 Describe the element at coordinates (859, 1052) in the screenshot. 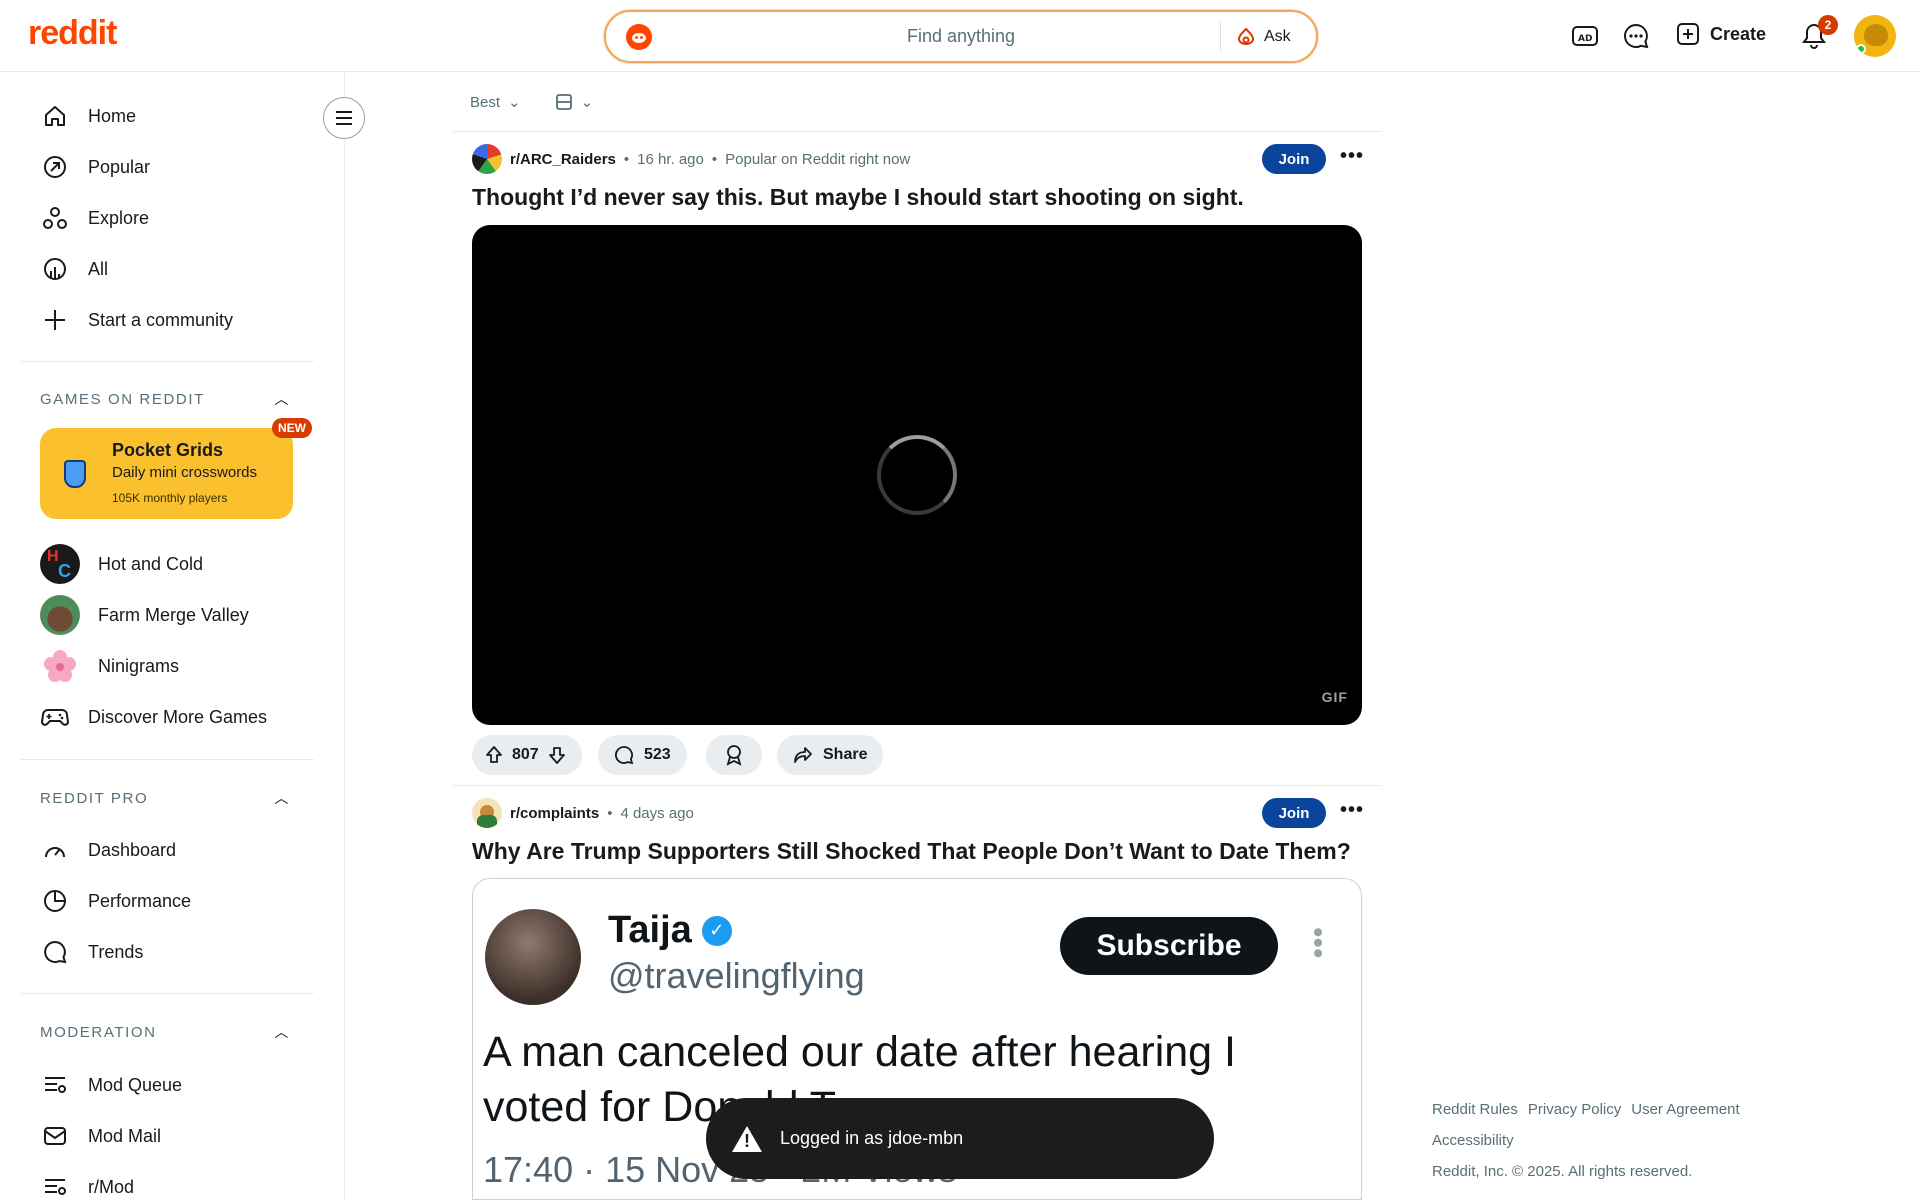

I see `tweet-line: A man canceled our date after hearing I` at that location.